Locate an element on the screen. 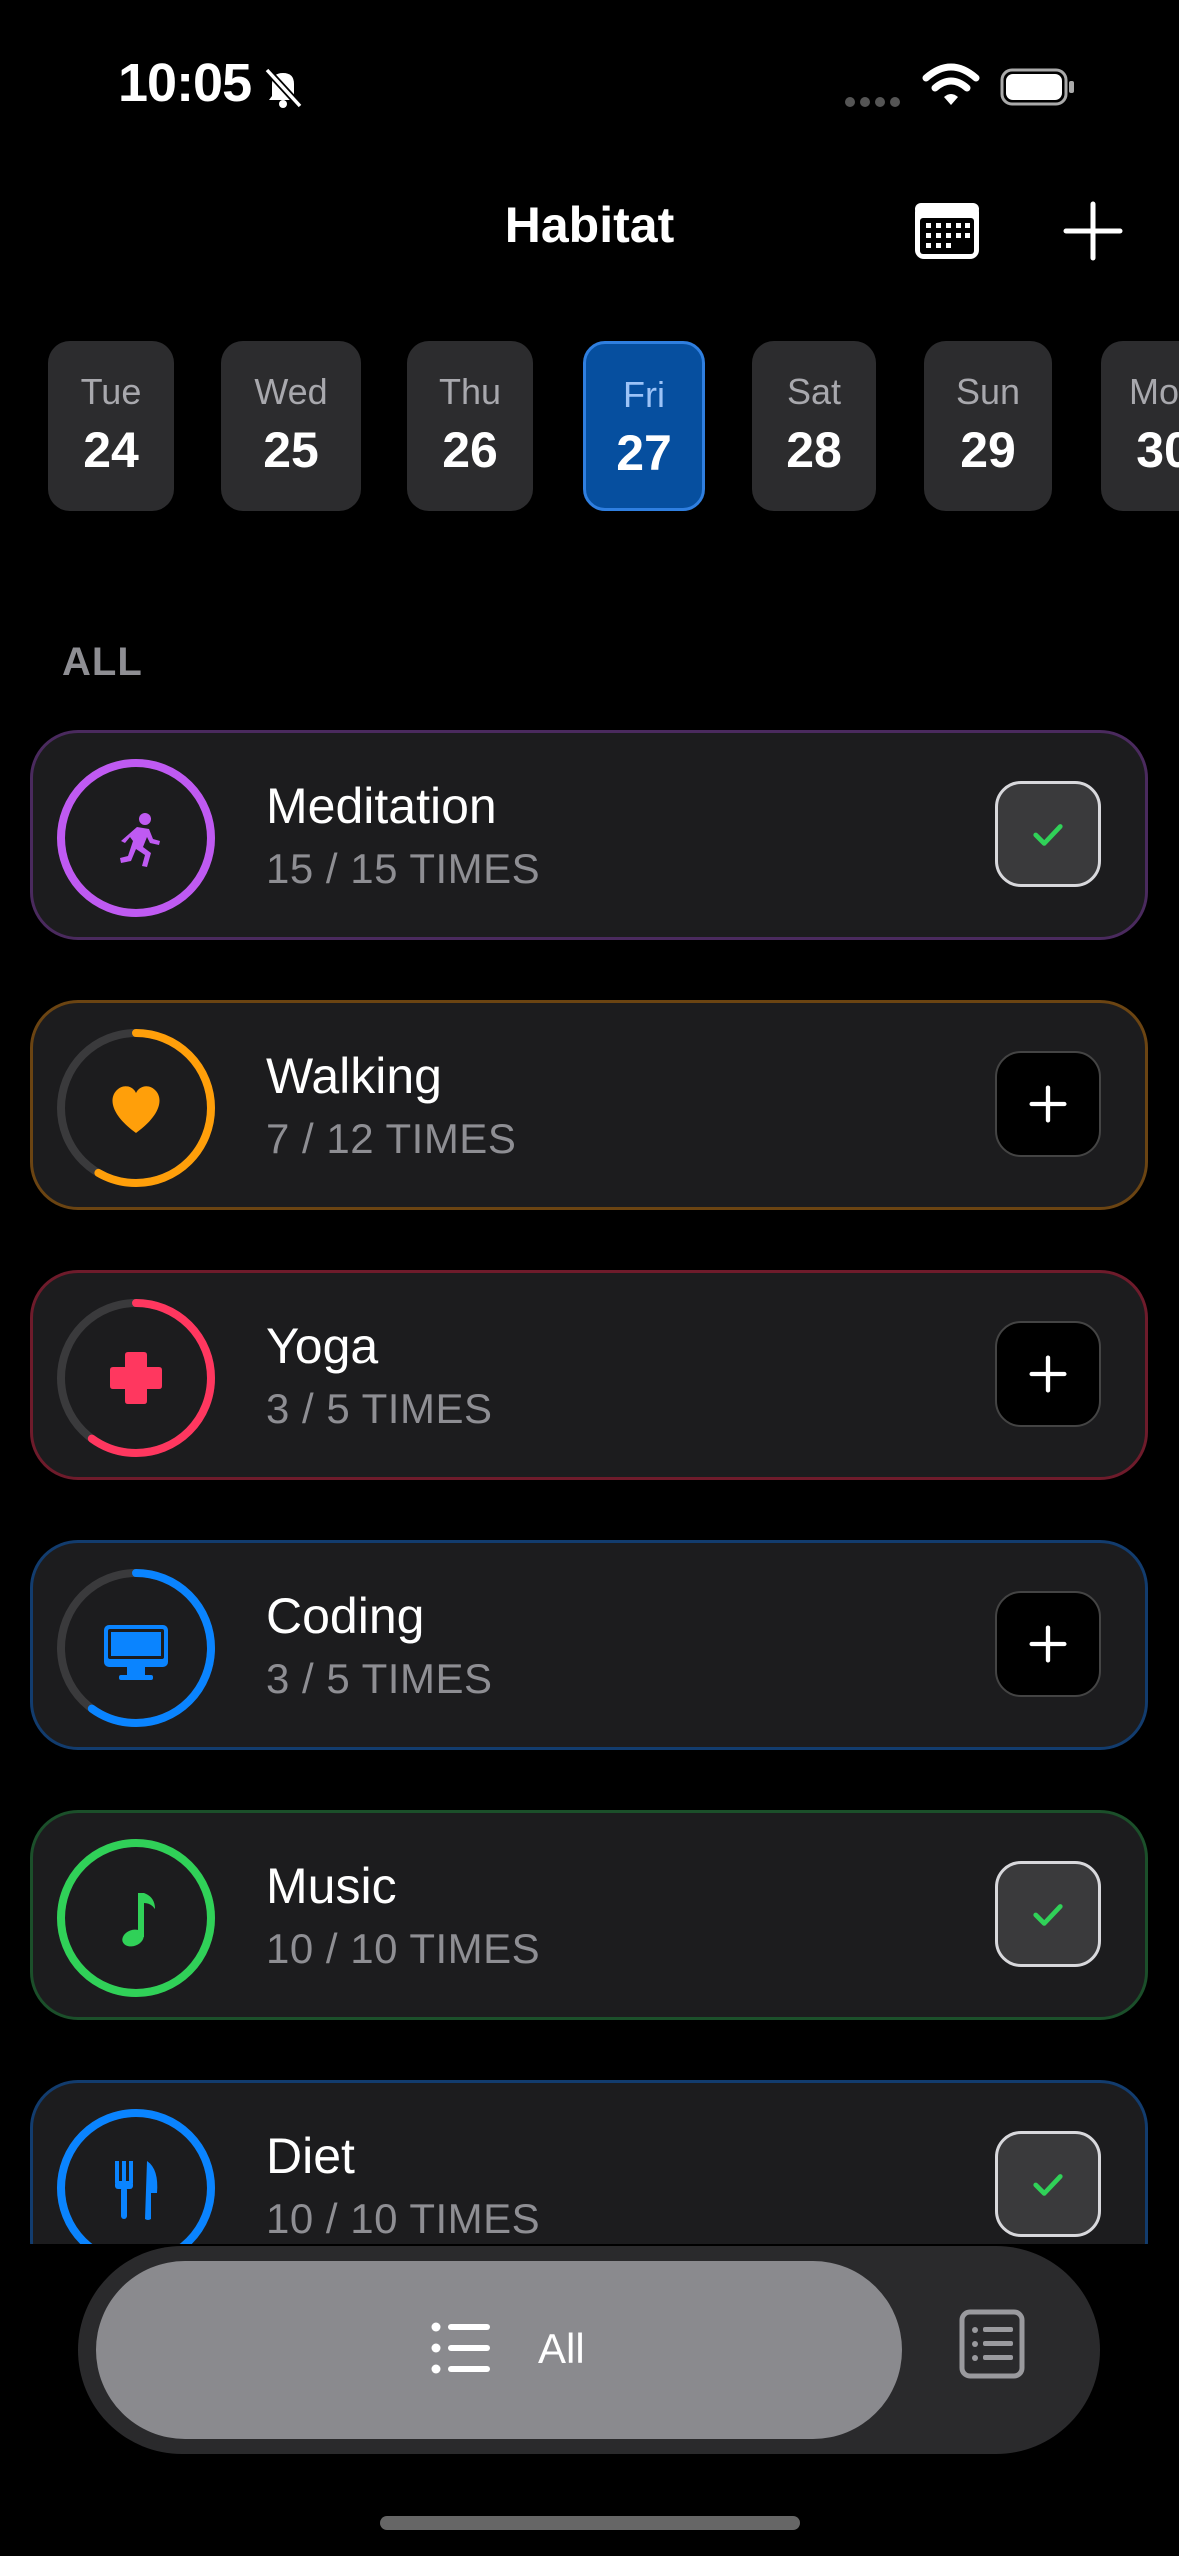 The width and height of the screenshot is (1179, 2556). bell-slash-icon is located at coordinates (283, 88).